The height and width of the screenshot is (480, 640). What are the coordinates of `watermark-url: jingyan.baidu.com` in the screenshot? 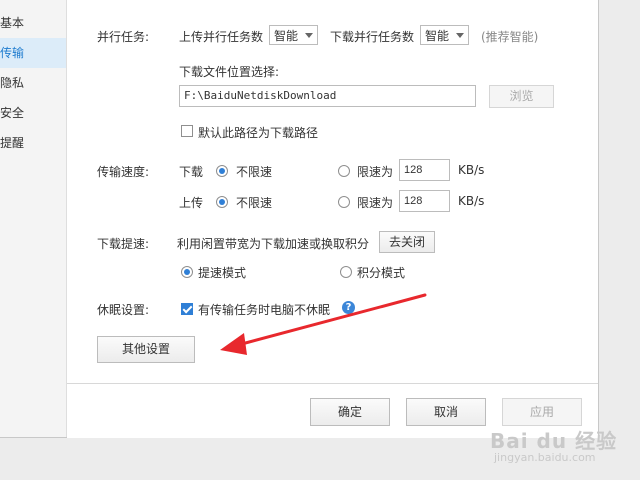 It's located at (545, 457).